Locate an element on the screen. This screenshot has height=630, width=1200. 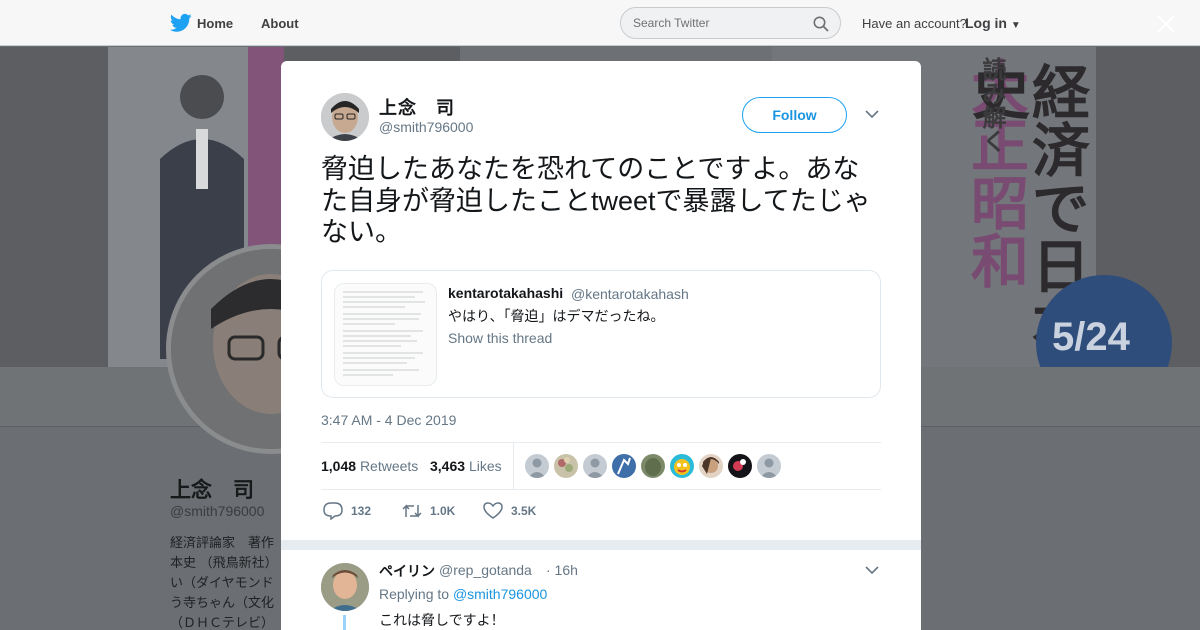
author-avatar-image is located at coordinates (345, 117).